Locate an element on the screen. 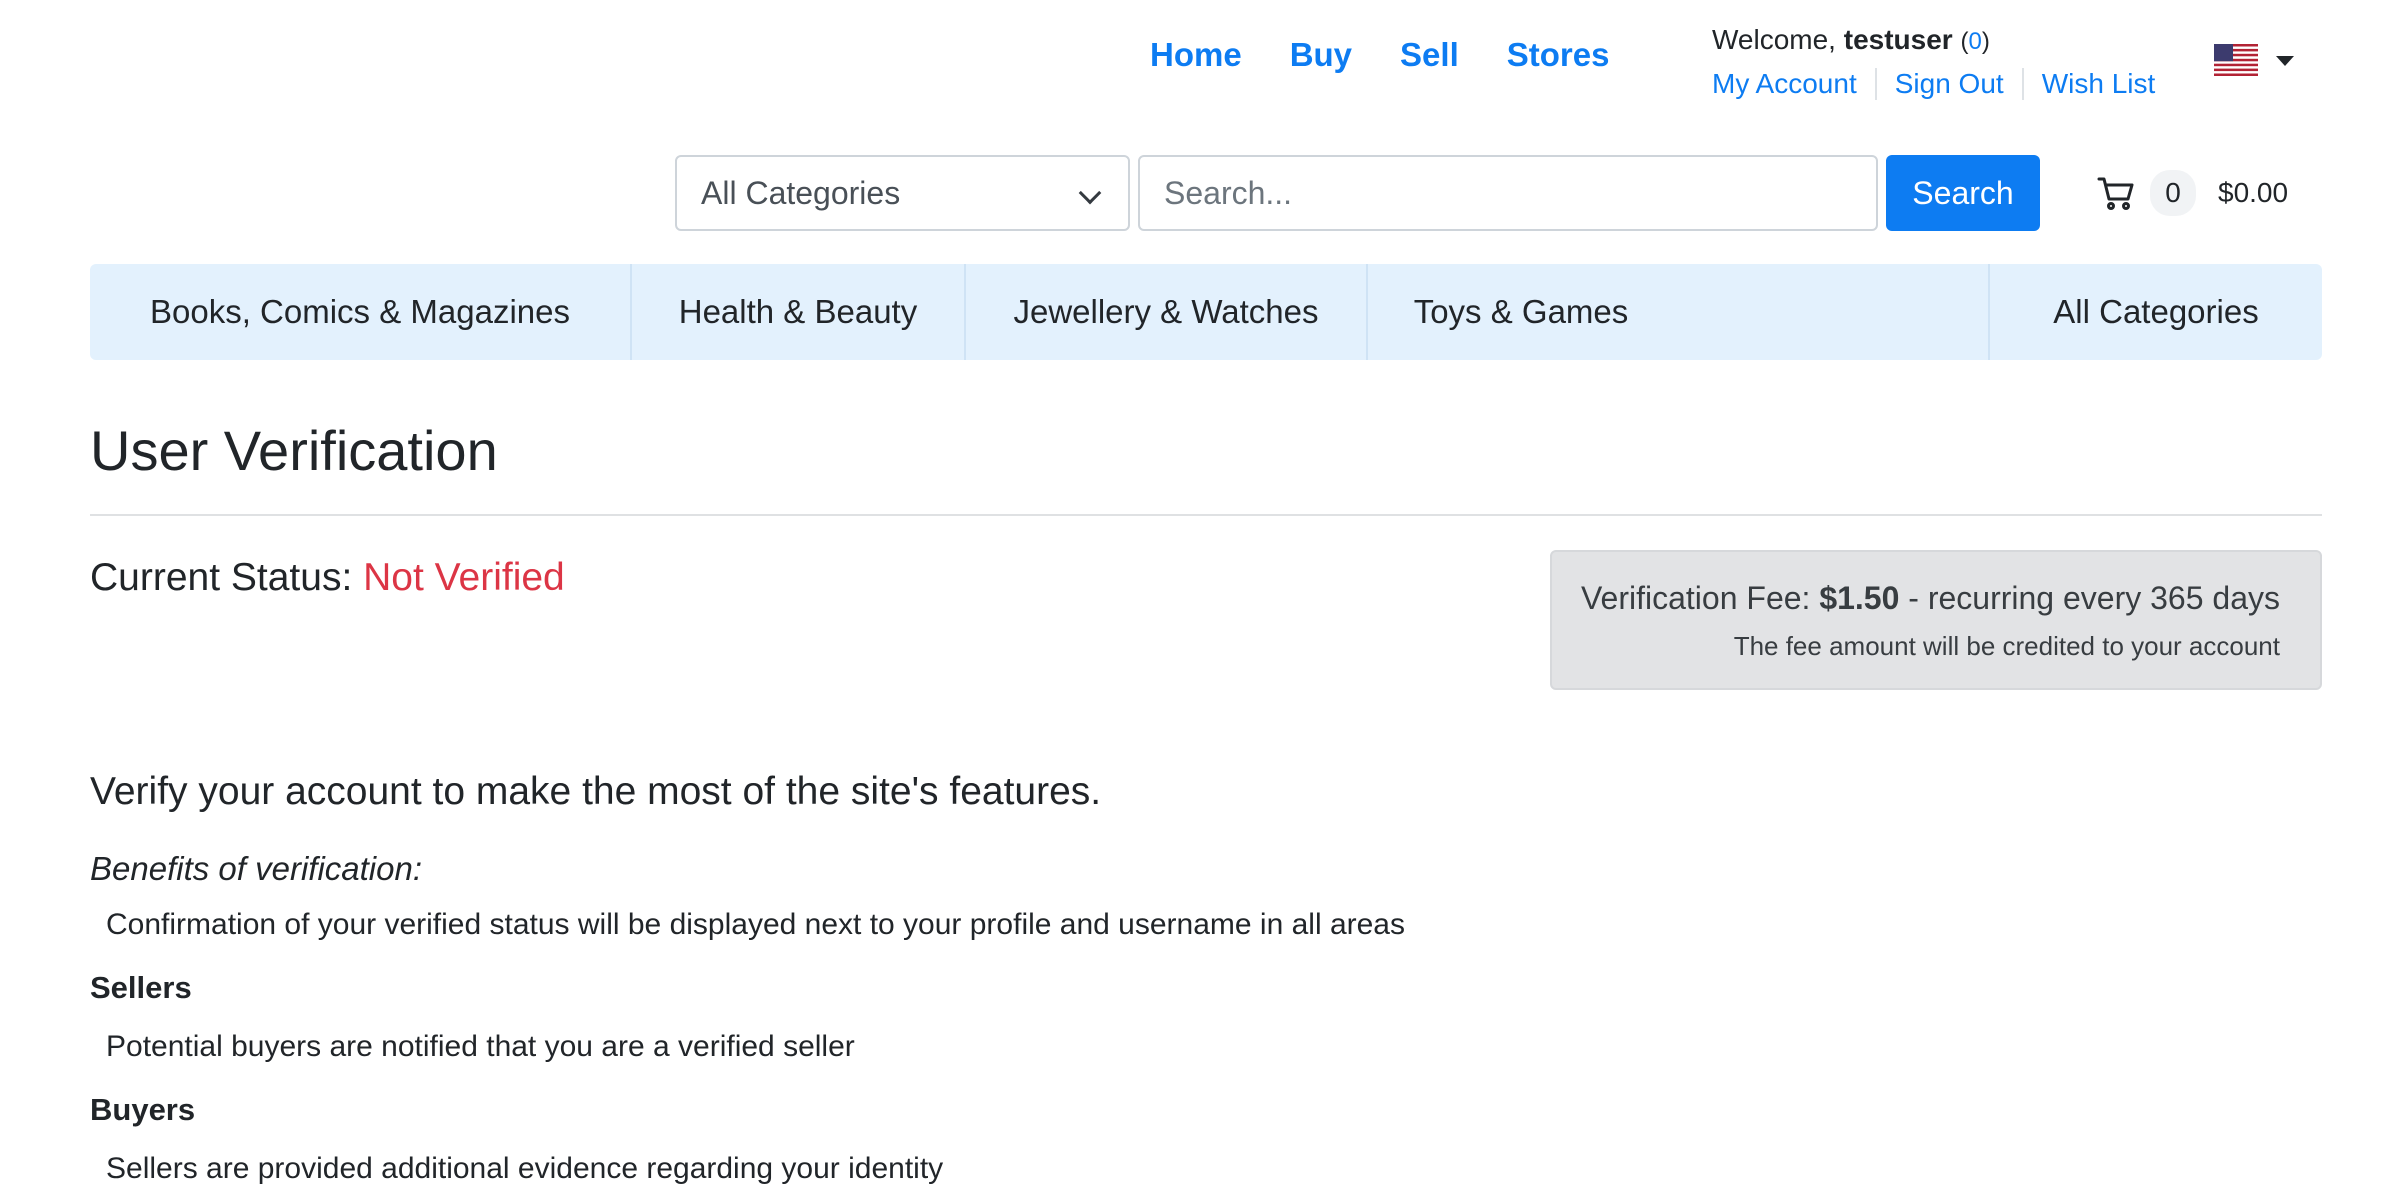 The image size is (2400, 1192). fee-label: Verification Fee: is located at coordinates (1695, 598).